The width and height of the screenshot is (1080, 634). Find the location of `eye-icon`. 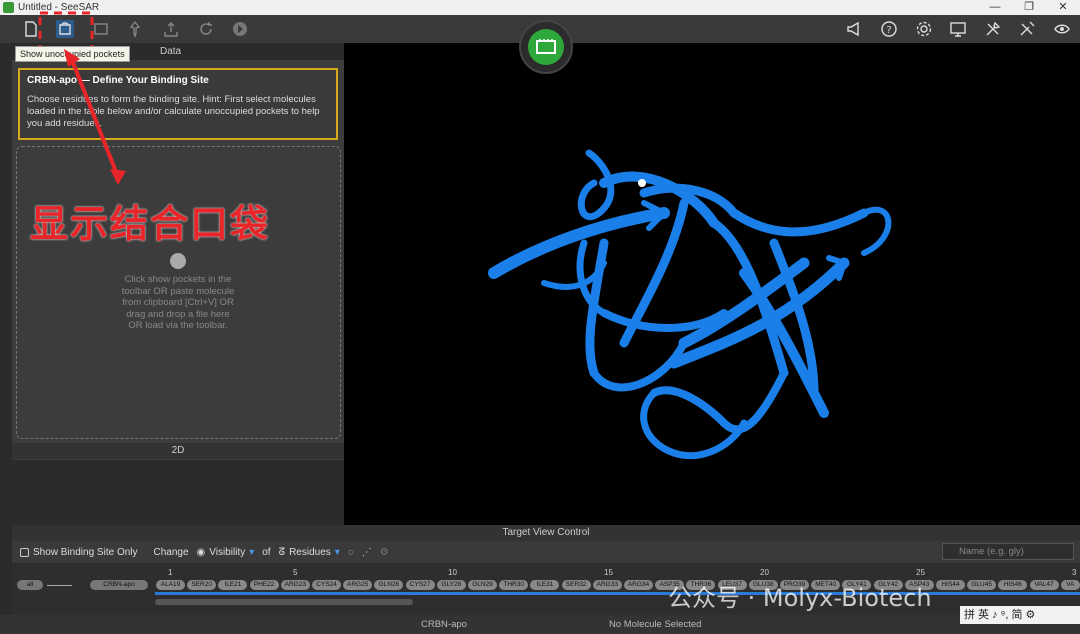

eye-icon is located at coordinates (1062, 29).